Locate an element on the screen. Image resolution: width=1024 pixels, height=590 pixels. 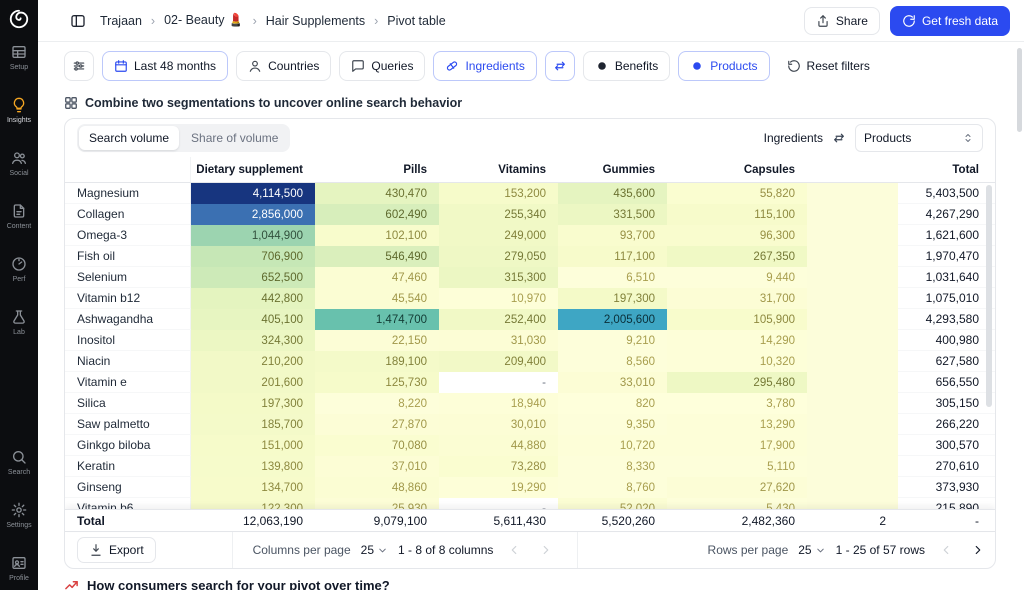
sidebar-item-settings: Settings is located at coordinates (19, 515).